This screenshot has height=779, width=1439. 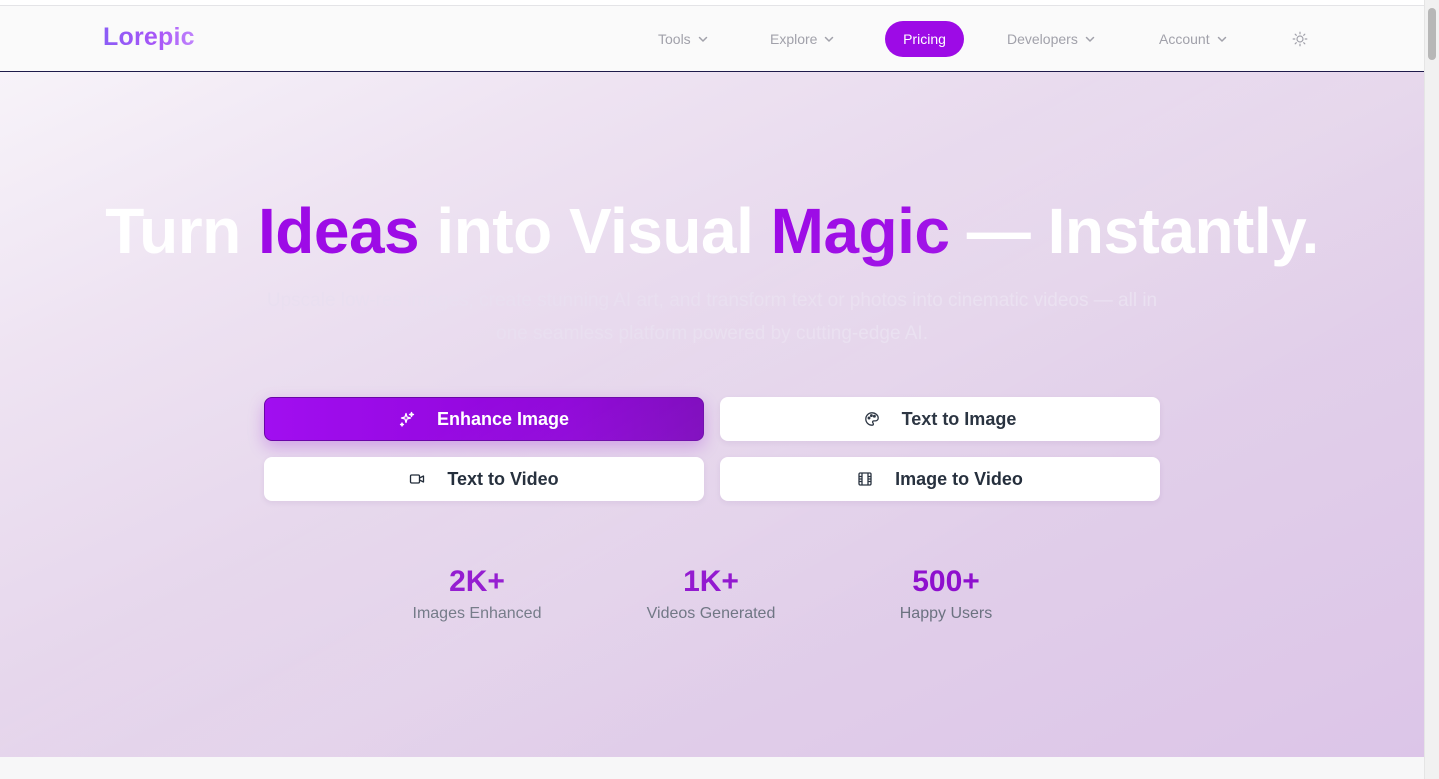 What do you see at coordinates (712, 3) in the screenshot?
I see `top-strip` at bounding box center [712, 3].